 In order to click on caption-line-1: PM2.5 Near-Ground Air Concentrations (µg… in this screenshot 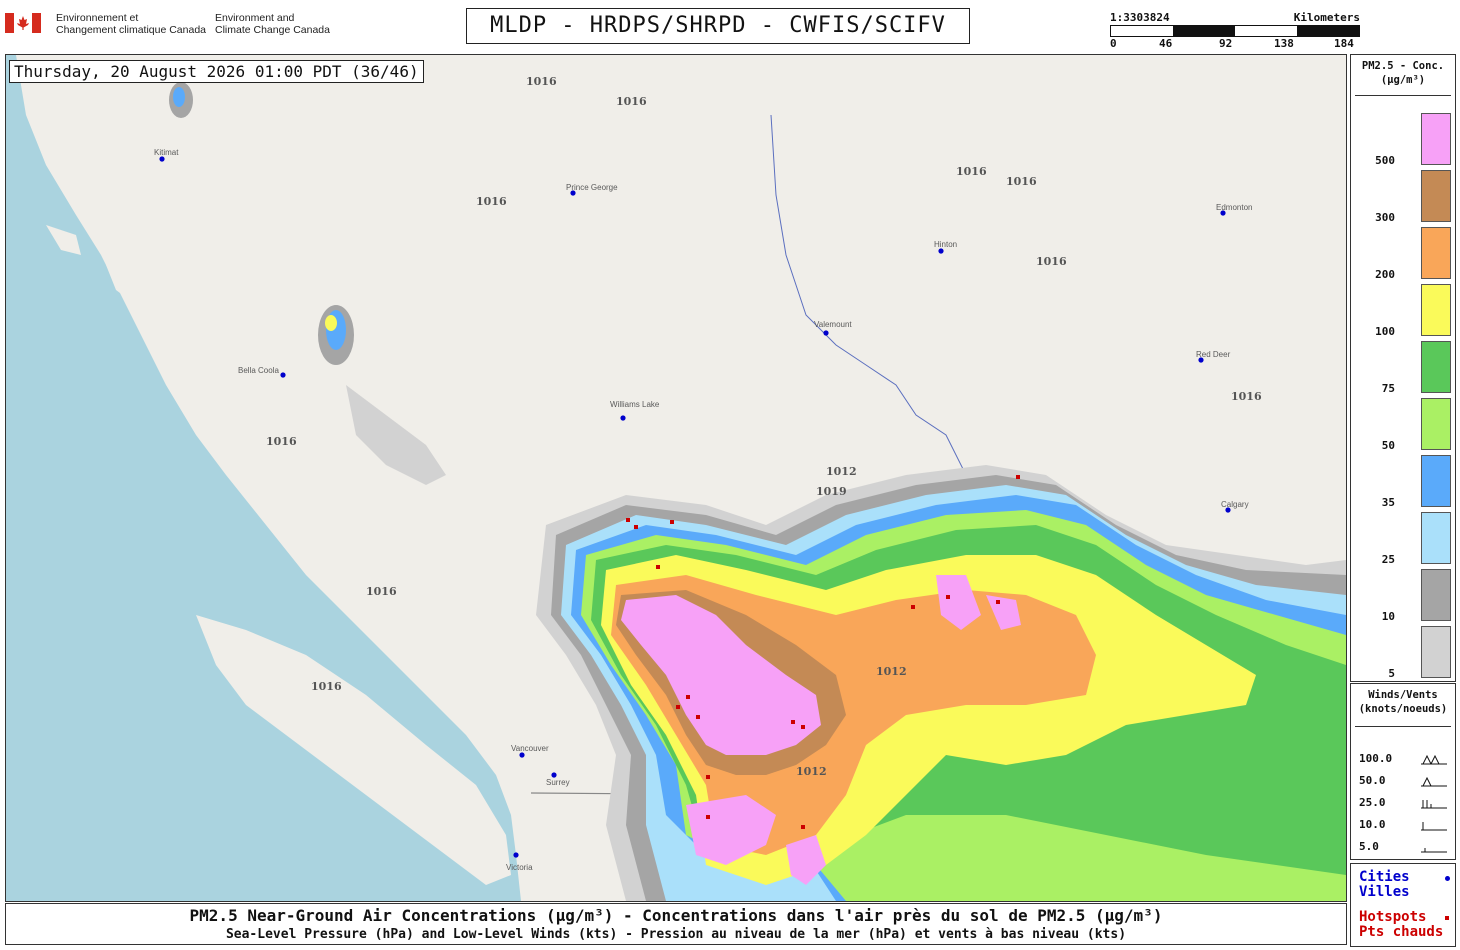, I will do `click(676, 915)`.